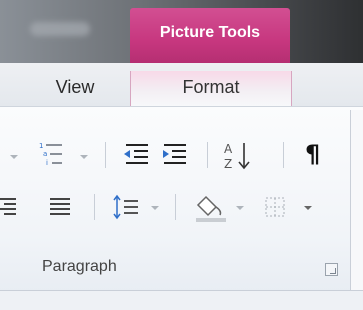 The image size is (363, 310). What do you see at coordinates (237, 156) in the screenshot?
I see `sort-icon: A Z` at bounding box center [237, 156].